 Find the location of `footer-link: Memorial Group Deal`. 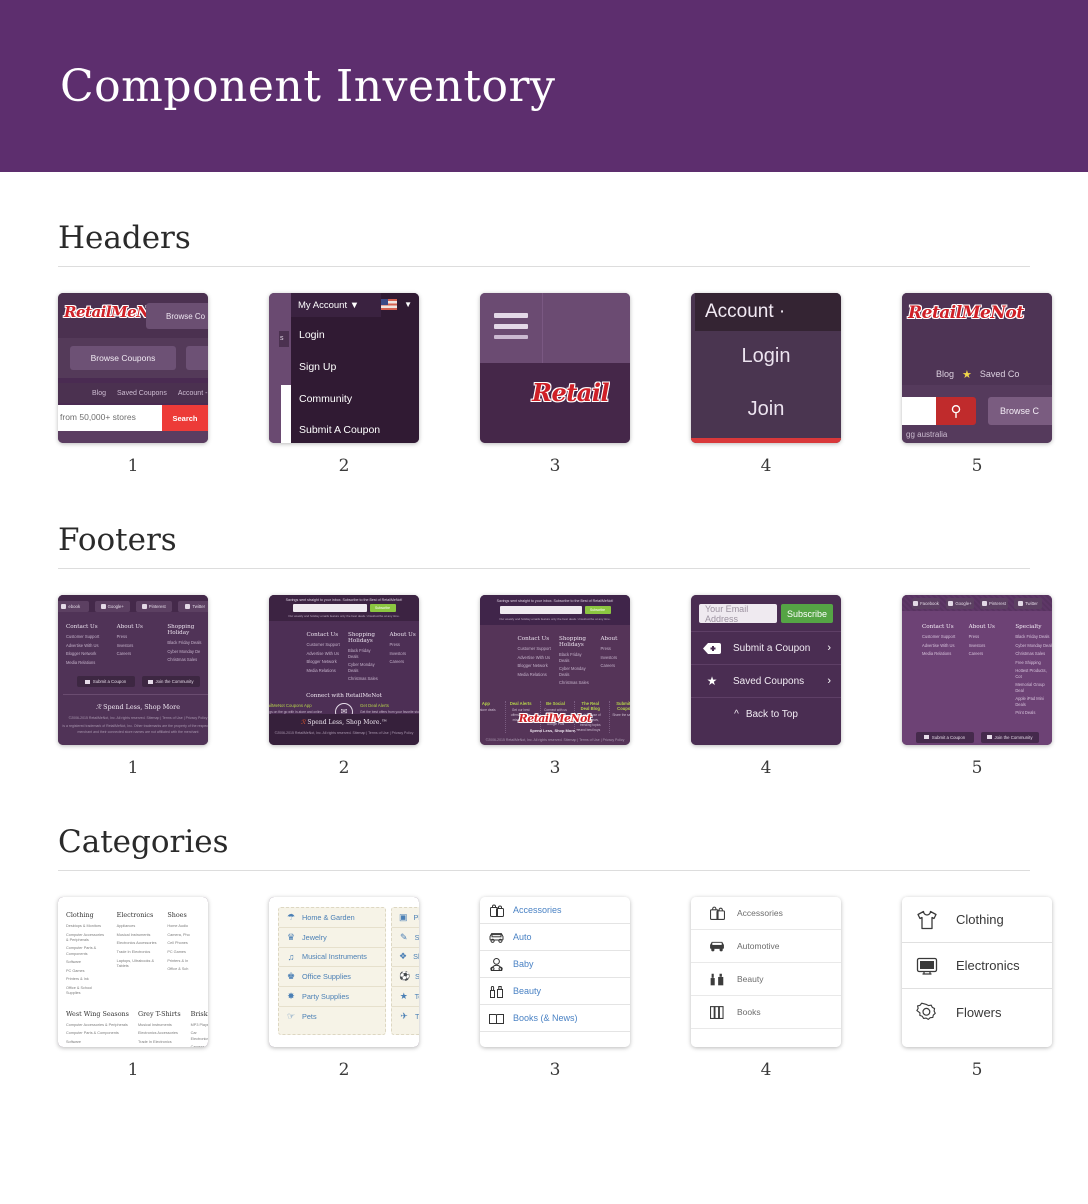

footer-link: Memorial Group Deal is located at coordinates (1033, 687).